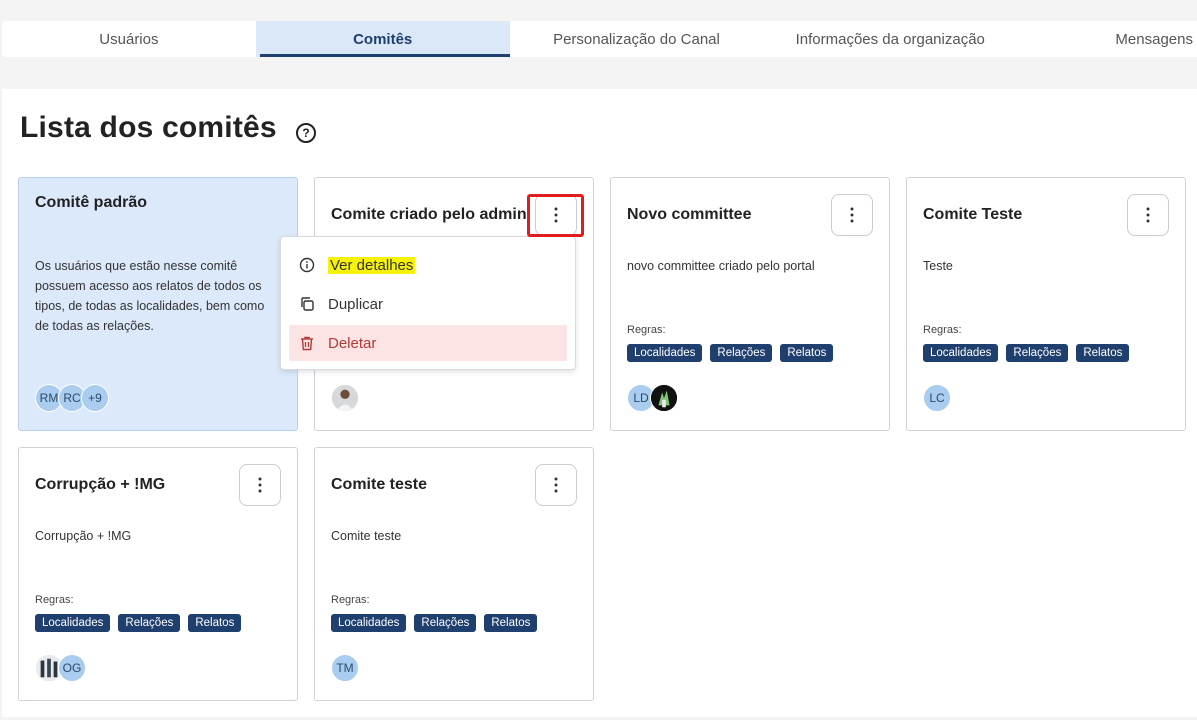 This screenshot has width=1197, height=720. Describe the element at coordinates (372, 265) in the screenshot. I see `menu-item-label: Ver detalhes` at that location.